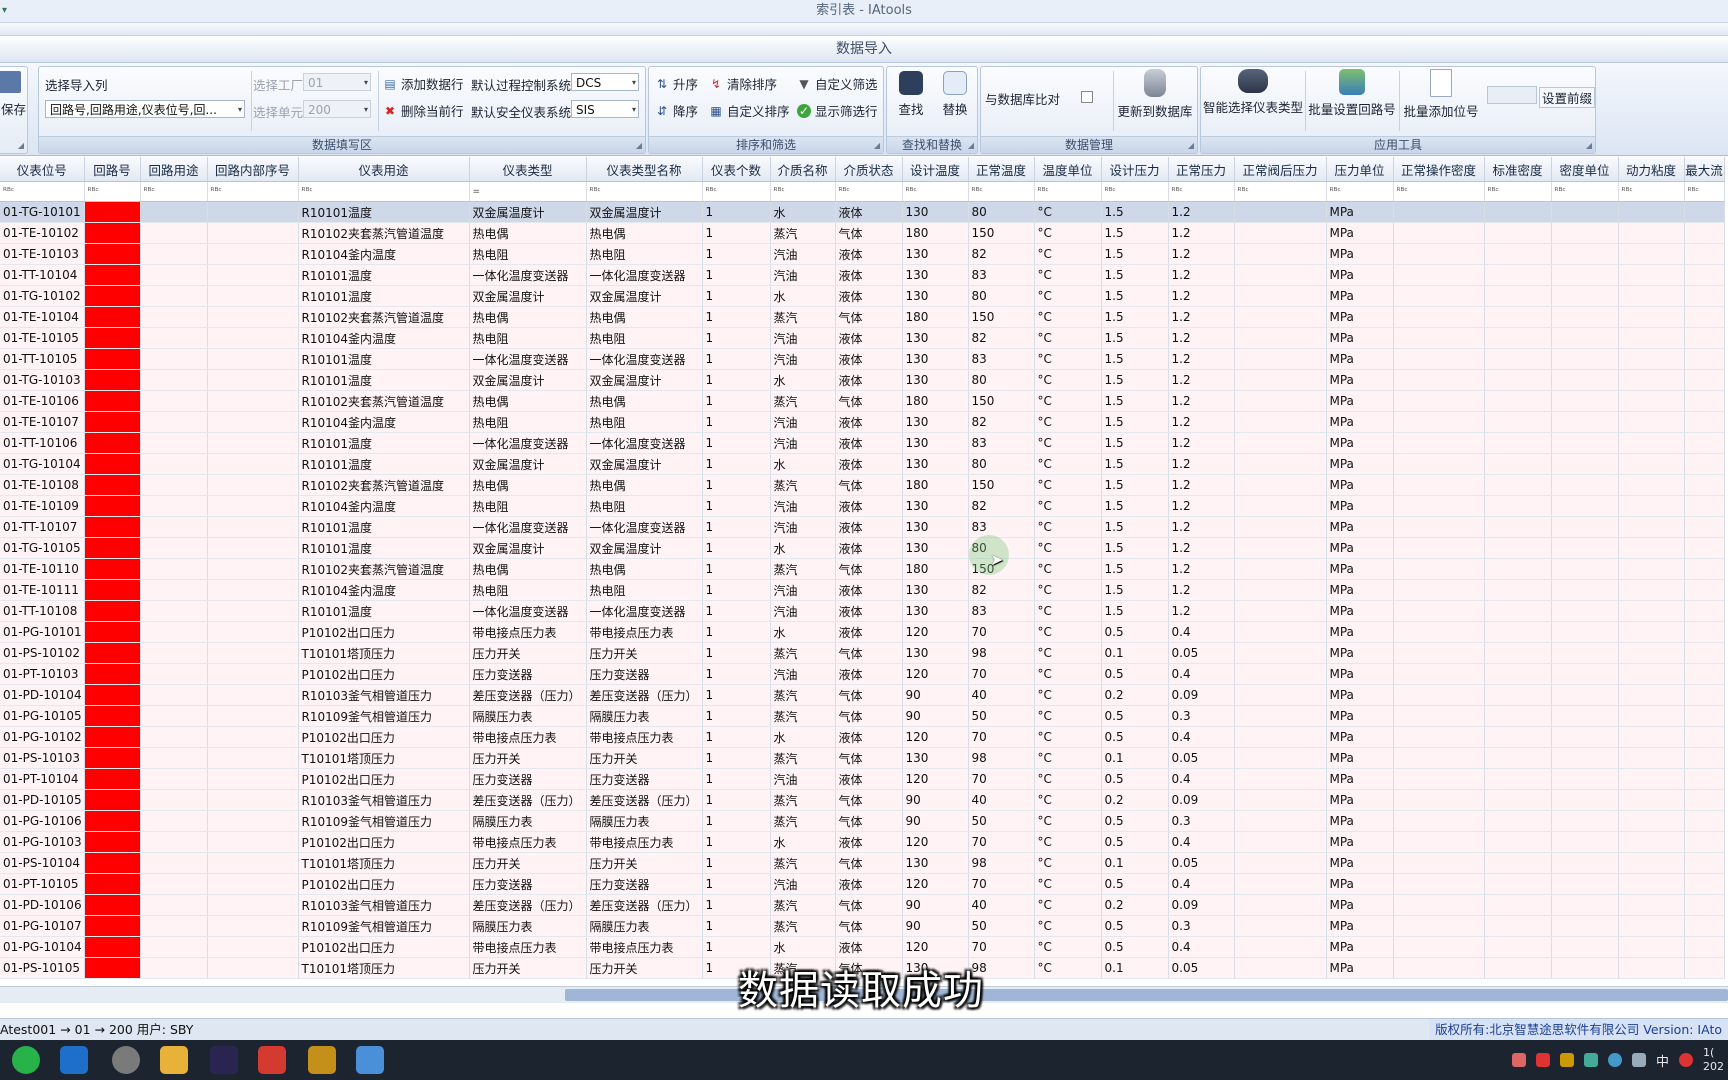 The width and height of the screenshot is (1728, 1080). Describe the element at coordinates (42, 233) in the screenshot. I see `table-cell: 01-TE-10102` at that location.